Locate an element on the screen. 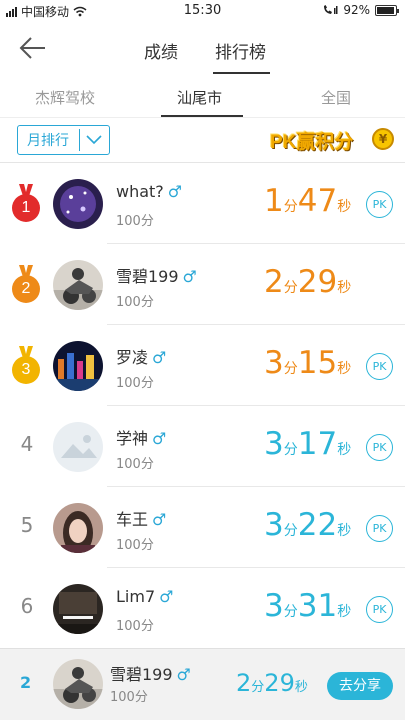  rank-number: 4 is located at coordinates (27, 444).